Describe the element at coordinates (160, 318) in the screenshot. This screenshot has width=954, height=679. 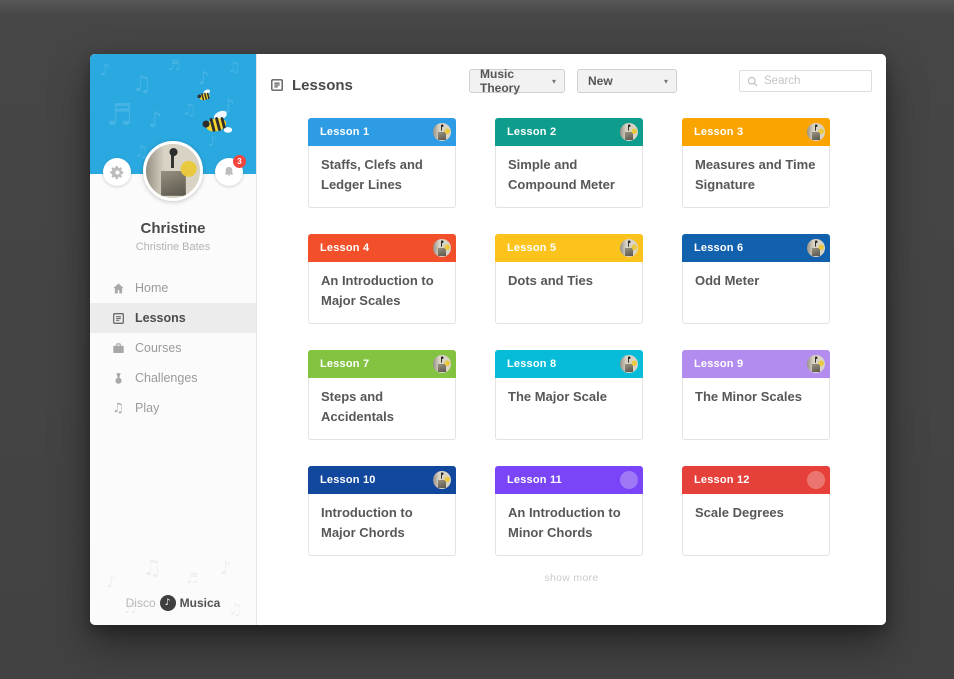
I see `sidebar-item-label: Lessons` at that location.